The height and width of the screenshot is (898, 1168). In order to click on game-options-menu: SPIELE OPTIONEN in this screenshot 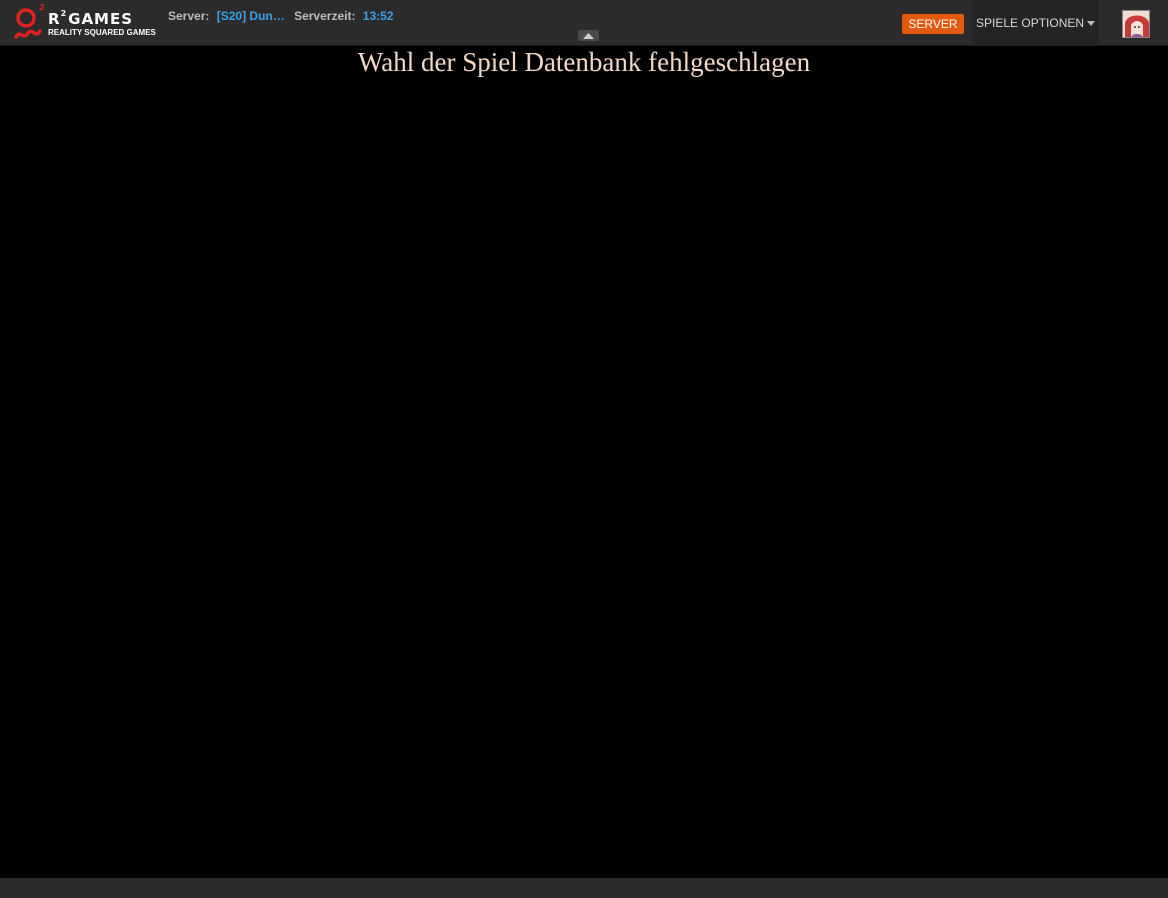, I will do `click(1035, 23)`.